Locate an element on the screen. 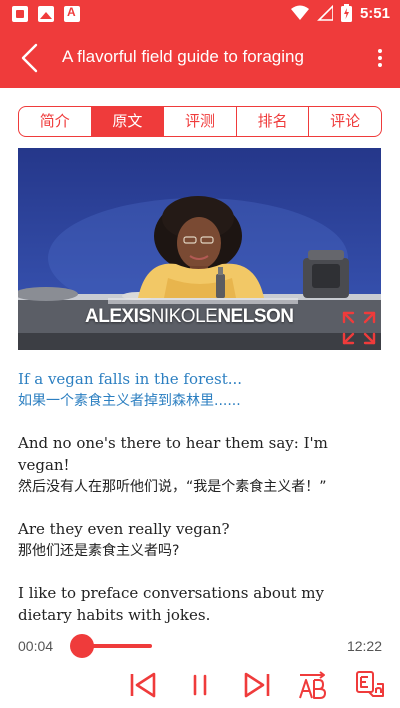 This screenshot has height=708, width=400. tab-review: 评测 is located at coordinates (200, 121).